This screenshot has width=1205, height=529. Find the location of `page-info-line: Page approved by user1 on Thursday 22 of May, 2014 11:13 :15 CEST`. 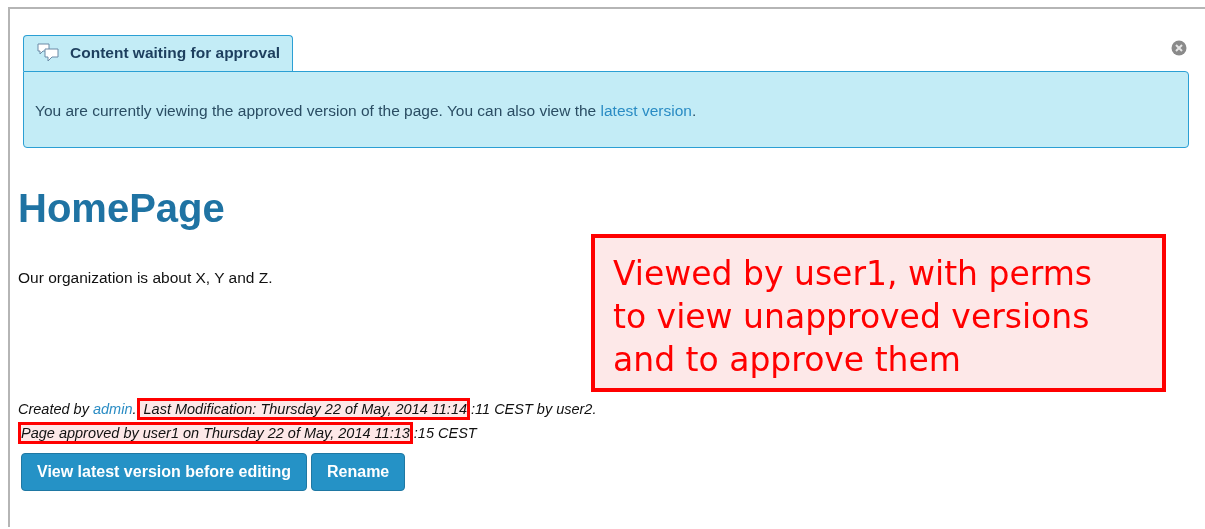

page-info-line: Page approved by user1 on Thursday 22 of May, 2014 11:13 :15 CEST is located at coordinates (603, 433).